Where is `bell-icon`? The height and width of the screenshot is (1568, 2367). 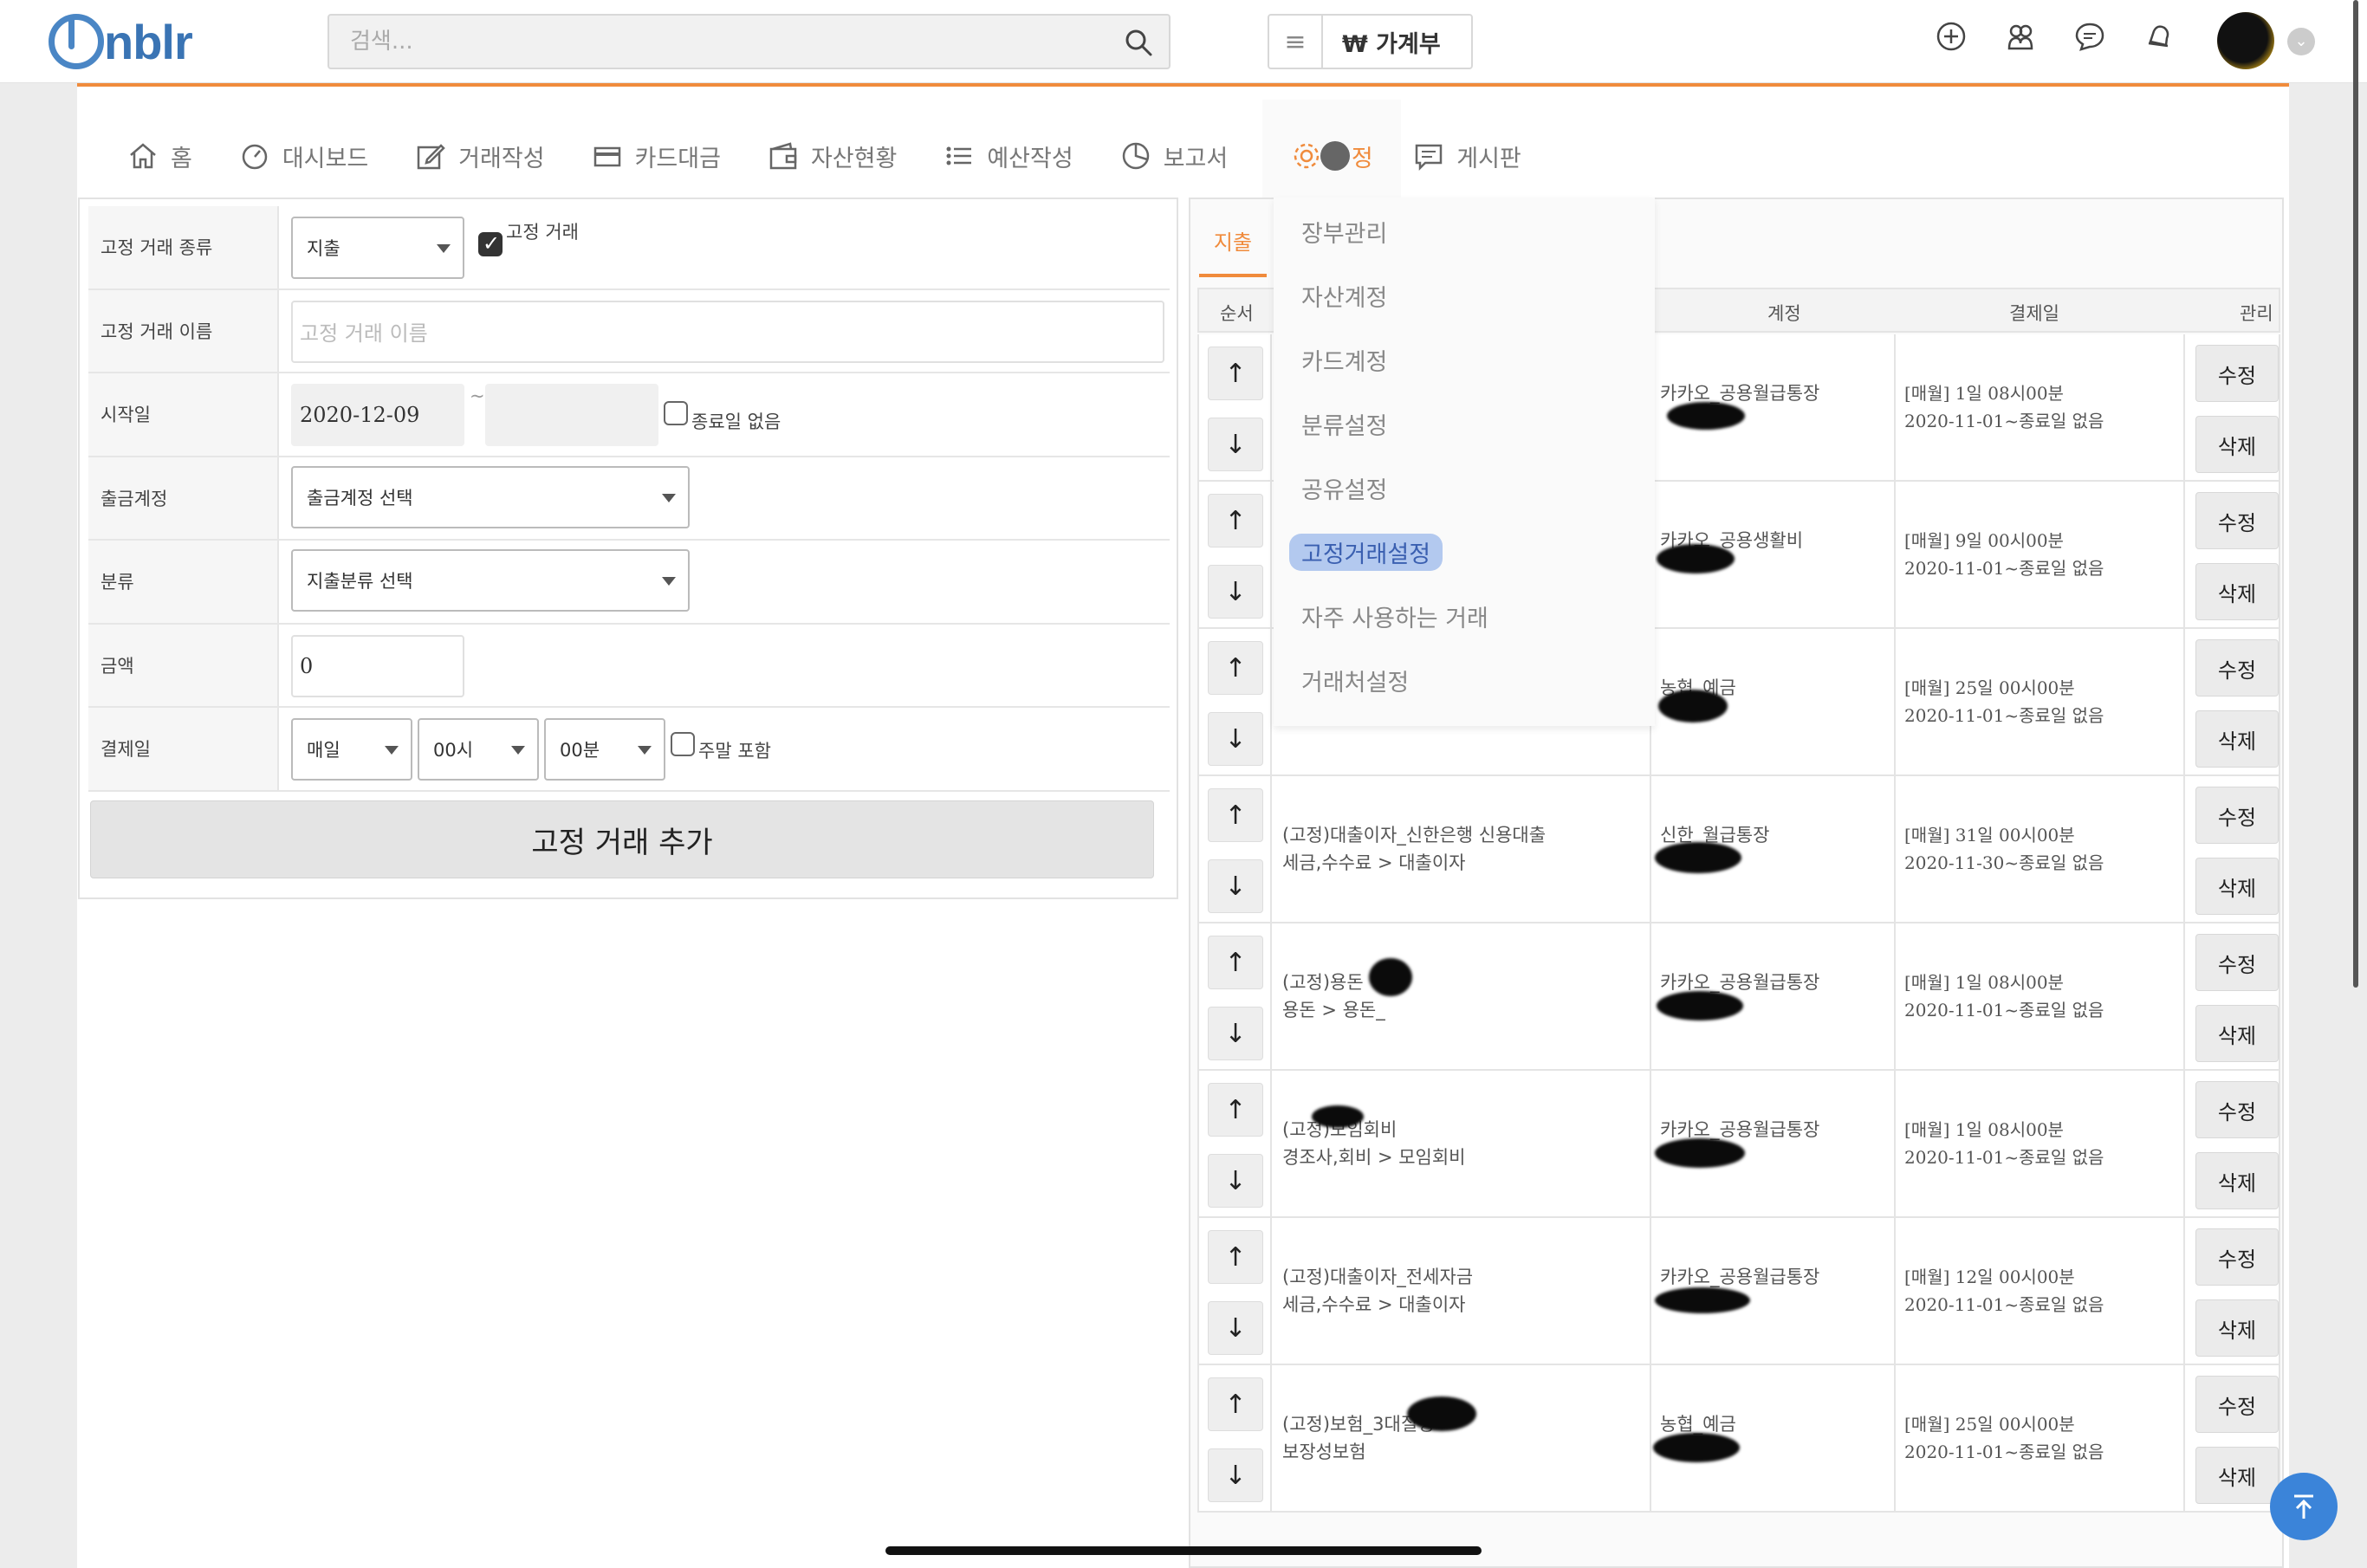
bell-icon is located at coordinates (2159, 36).